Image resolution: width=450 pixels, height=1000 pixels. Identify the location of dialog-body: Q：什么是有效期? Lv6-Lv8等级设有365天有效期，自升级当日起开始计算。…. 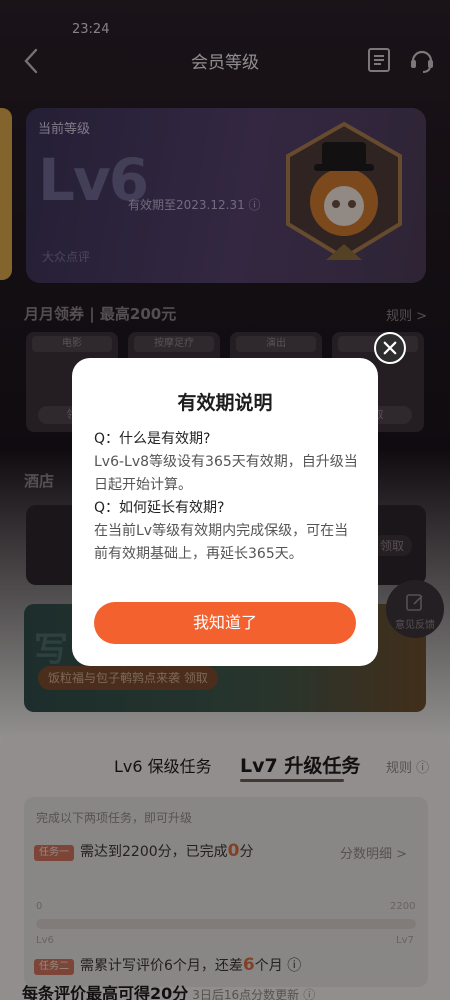
(228, 497).